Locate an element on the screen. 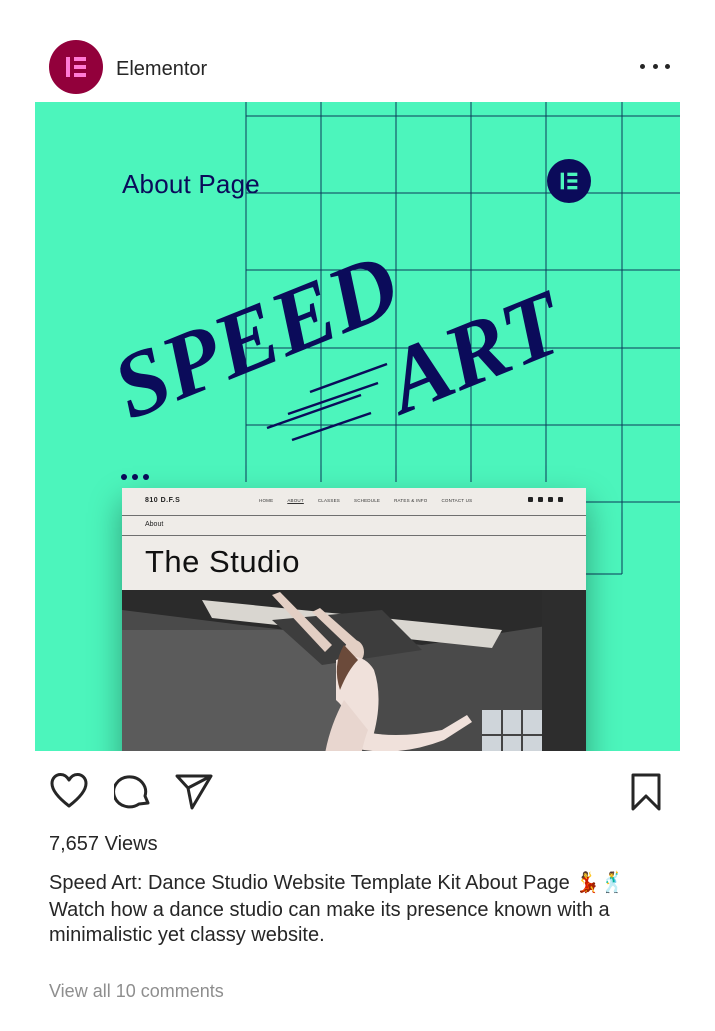  headline-art: ART is located at coordinates (474, 352).